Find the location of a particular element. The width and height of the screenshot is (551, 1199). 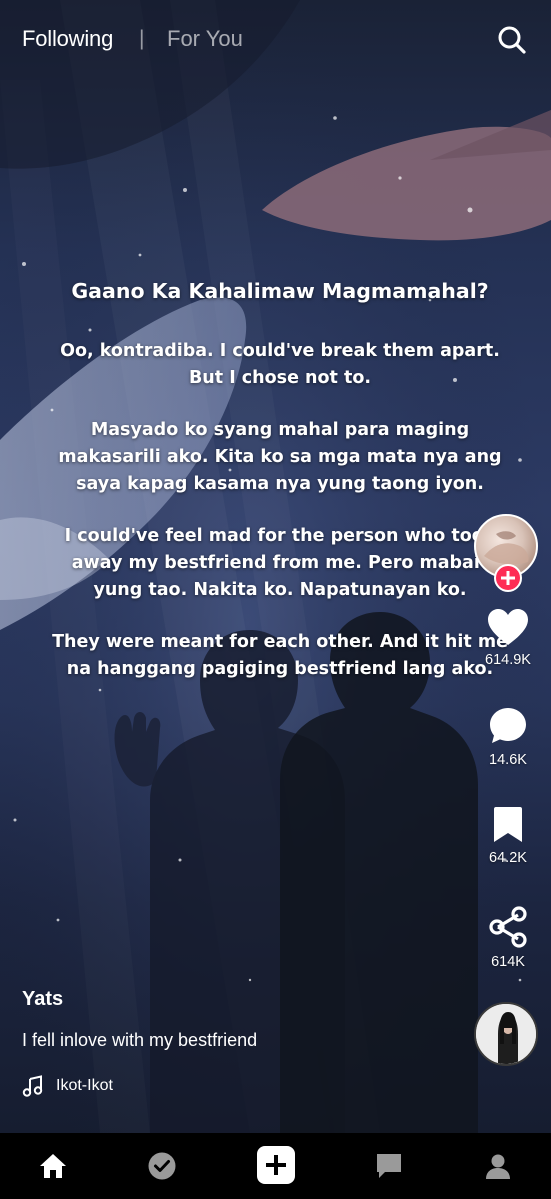

comment-button: 14.6K is located at coordinates (508, 737).